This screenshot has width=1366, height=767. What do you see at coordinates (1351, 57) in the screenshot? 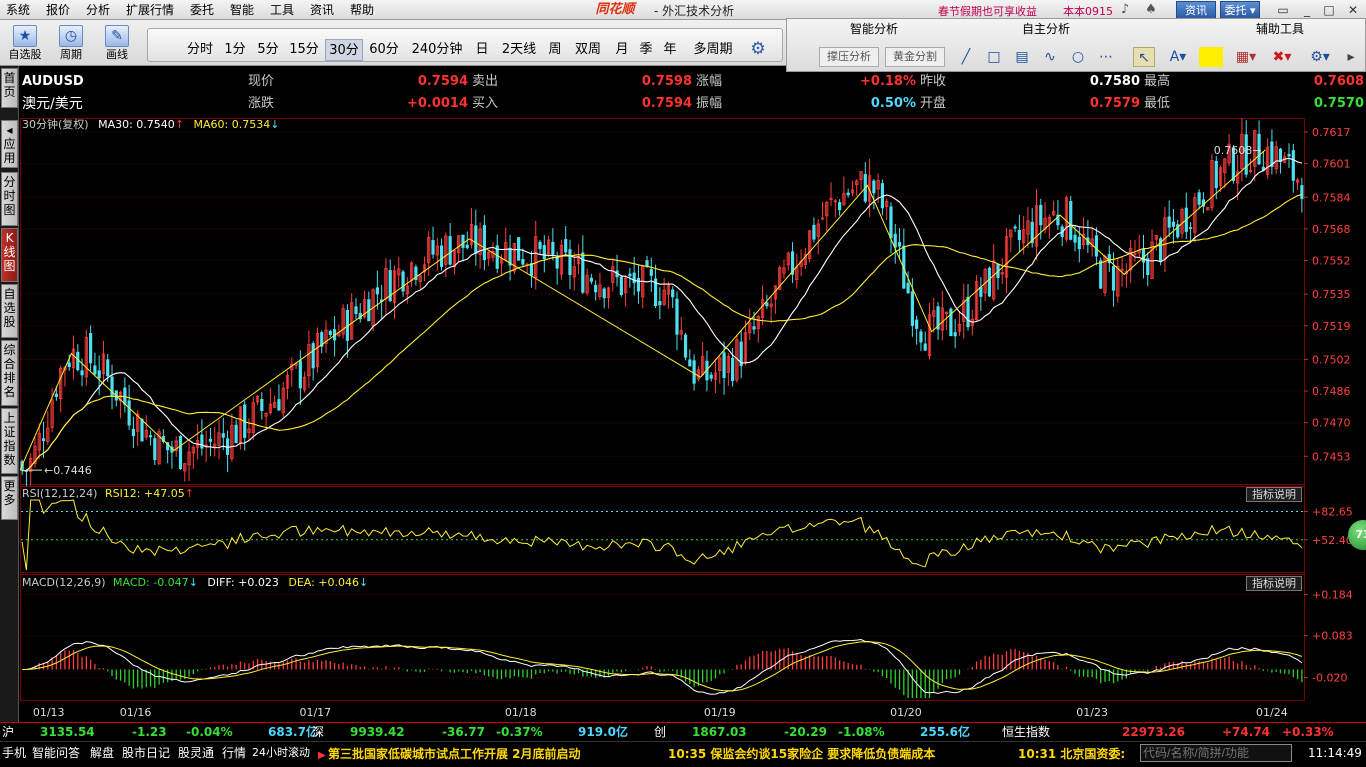
I see `scroll-right-icon: ▸` at bounding box center [1351, 57].